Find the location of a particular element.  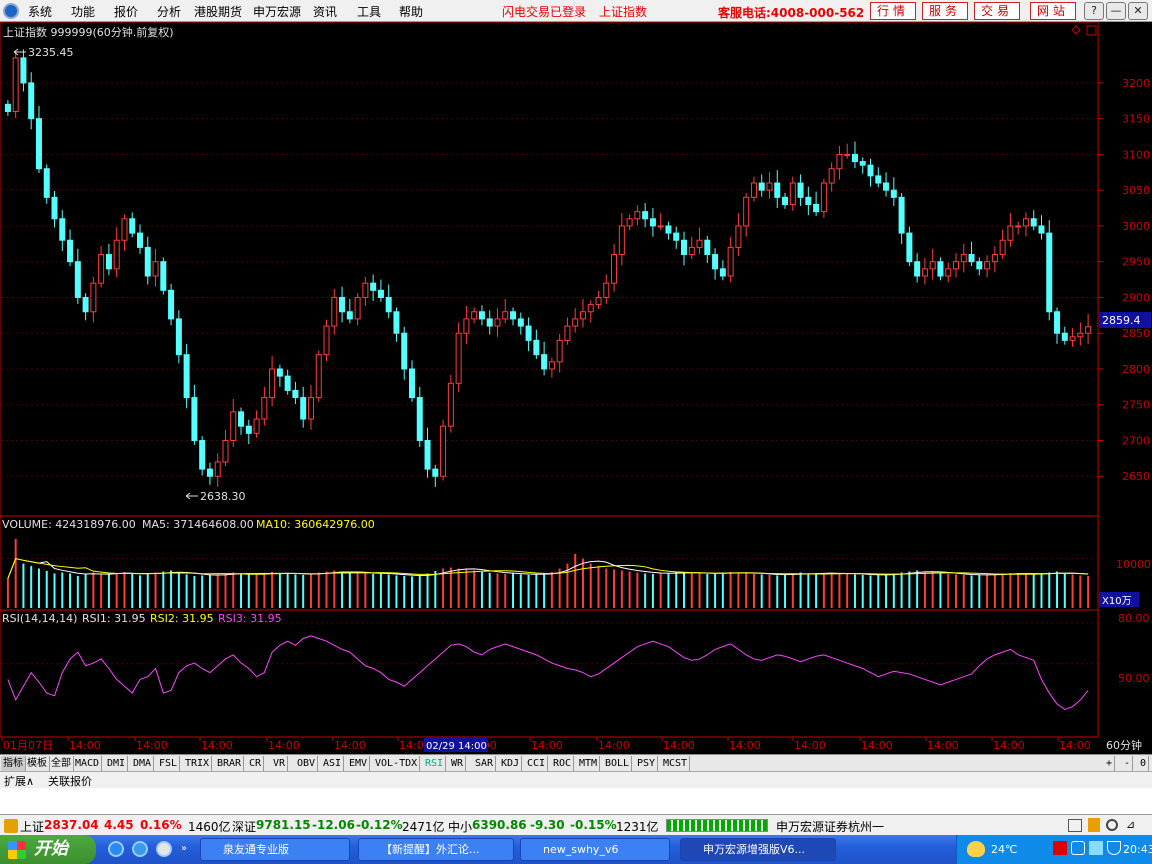

indicator-tab-boll: BOLL is located at coordinates (618, 763).